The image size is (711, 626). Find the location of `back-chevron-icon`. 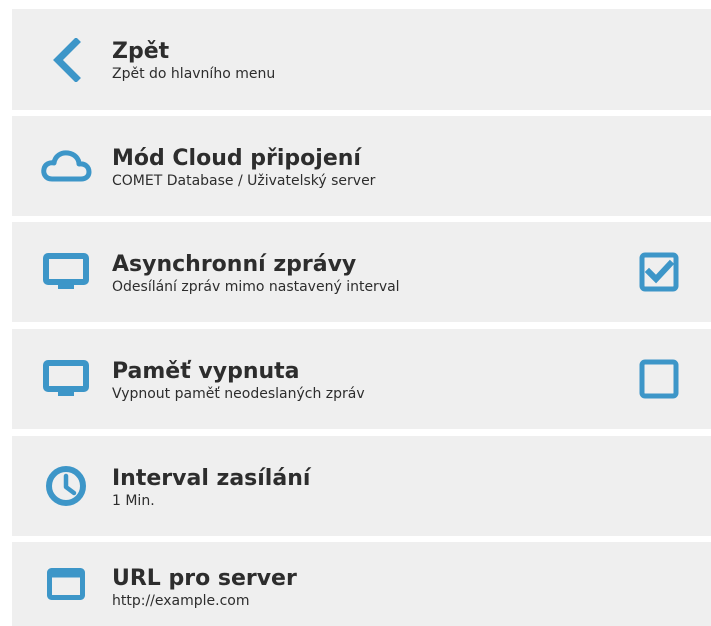

back-chevron-icon is located at coordinates (66, 59).